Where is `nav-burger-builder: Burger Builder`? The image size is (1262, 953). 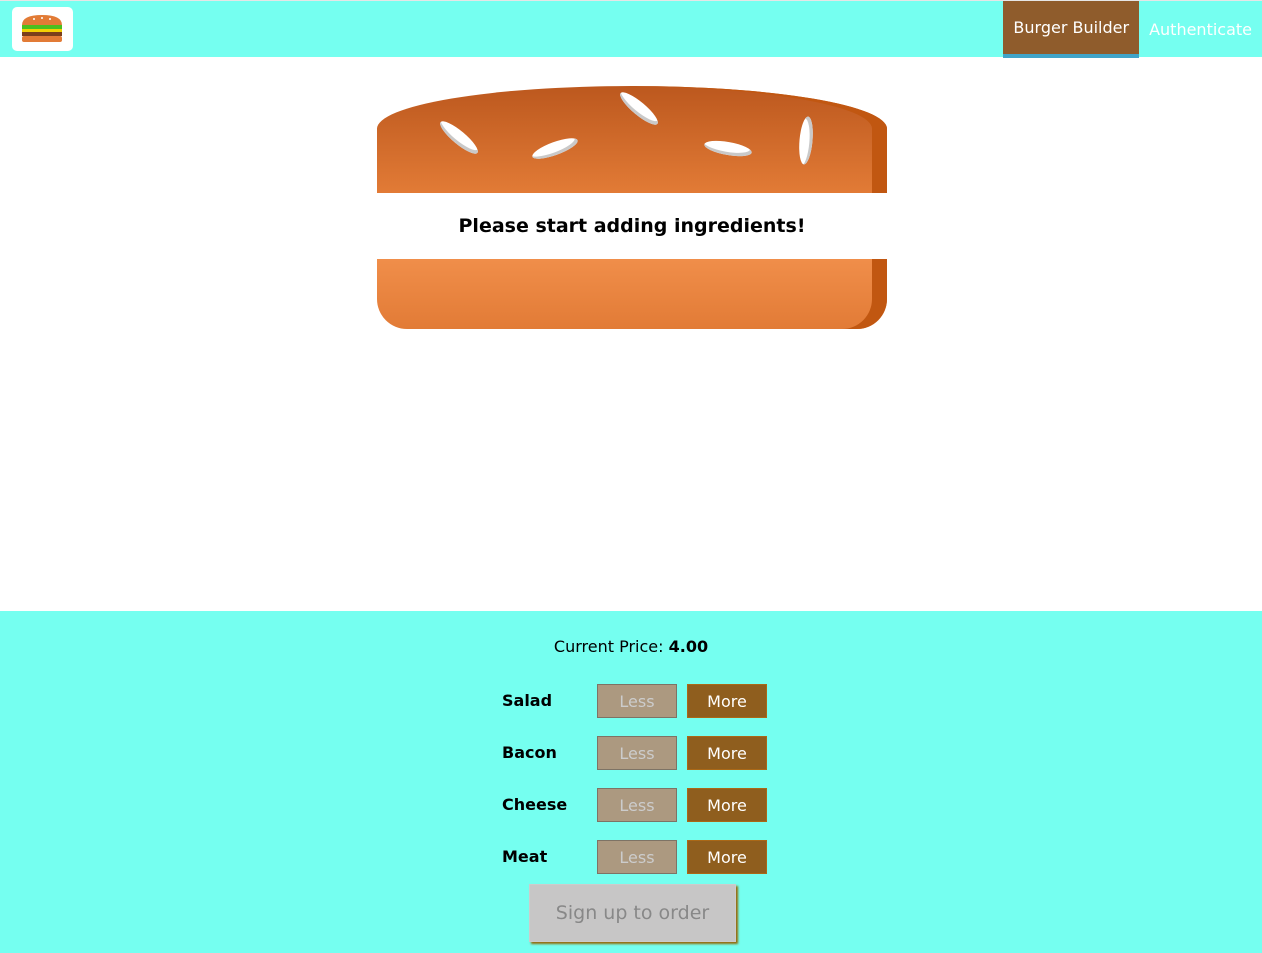
nav-burger-builder: Burger Builder is located at coordinates (1071, 29).